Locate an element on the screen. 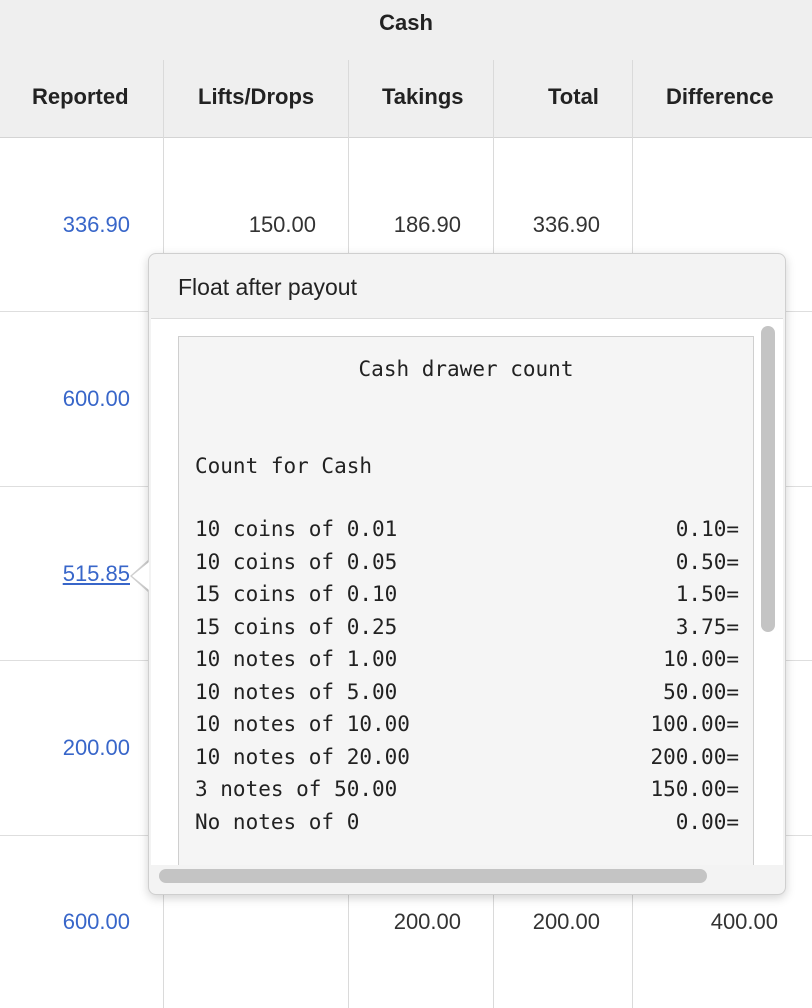 Image resolution: width=812 pixels, height=1008 pixels. receipt-line: 3 notes of 50.00 150.00= is located at coordinates (467, 793).